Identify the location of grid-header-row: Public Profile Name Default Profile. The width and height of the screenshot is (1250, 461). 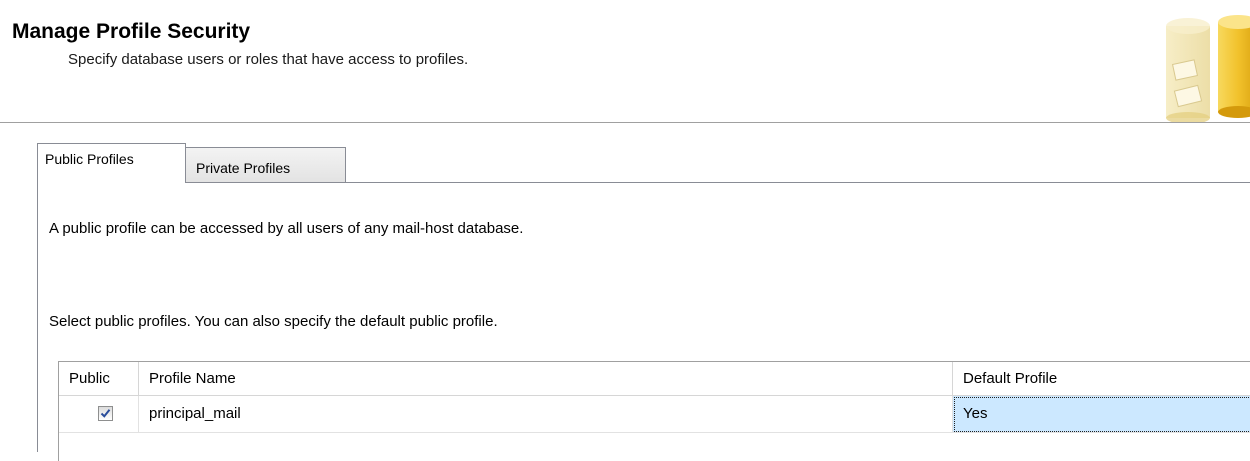
(654, 379).